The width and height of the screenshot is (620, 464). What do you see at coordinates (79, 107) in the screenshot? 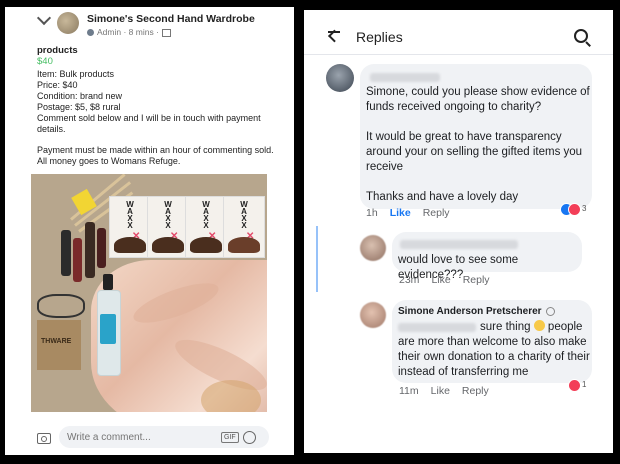
I see `post-detail-line: Postage: $5, $8 rural` at bounding box center [79, 107].